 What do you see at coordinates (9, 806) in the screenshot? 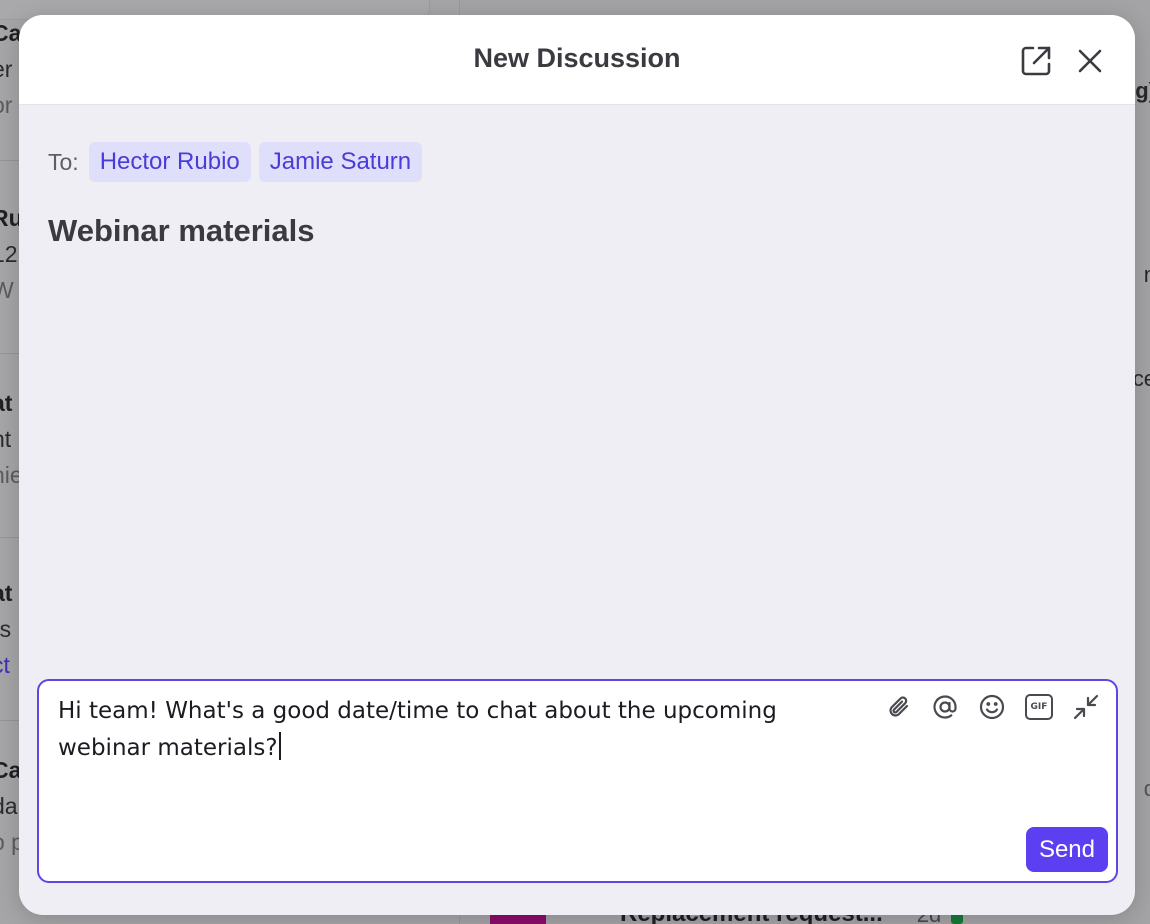
I see `bg-item-line: da` at bounding box center [9, 806].